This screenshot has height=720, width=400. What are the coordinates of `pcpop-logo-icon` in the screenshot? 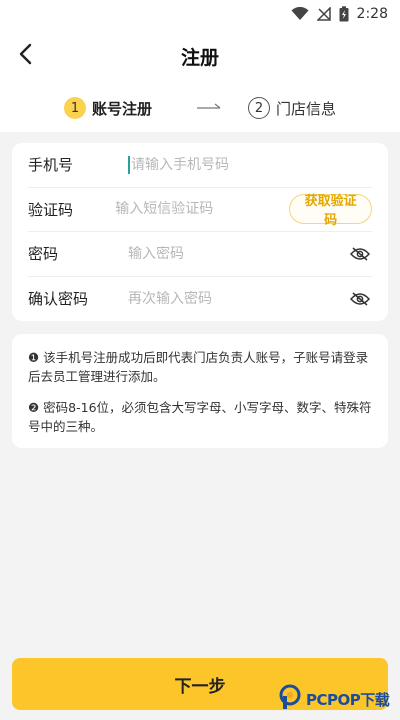 It's located at (290, 699).